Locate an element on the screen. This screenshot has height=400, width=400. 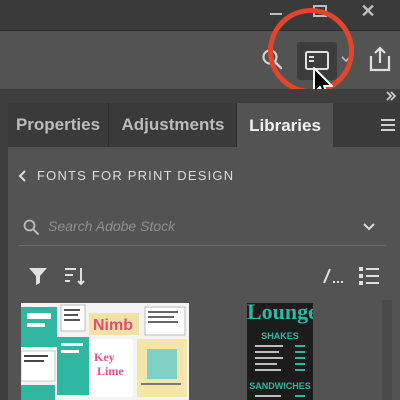
share-button is located at coordinates (380, 59).